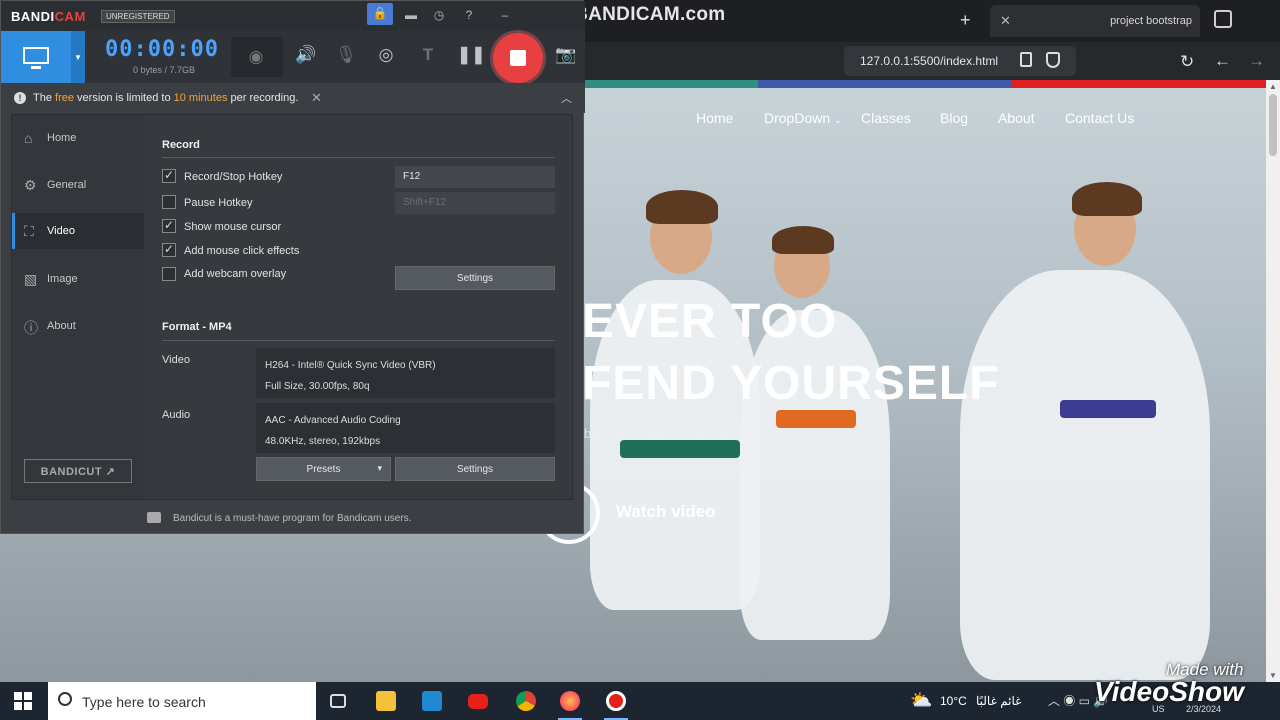 The image size is (1280, 720). Describe the element at coordinates (929, 61) in the screenshot. I see `url-text: 127.0.0.1:5500/index.html` at that location.